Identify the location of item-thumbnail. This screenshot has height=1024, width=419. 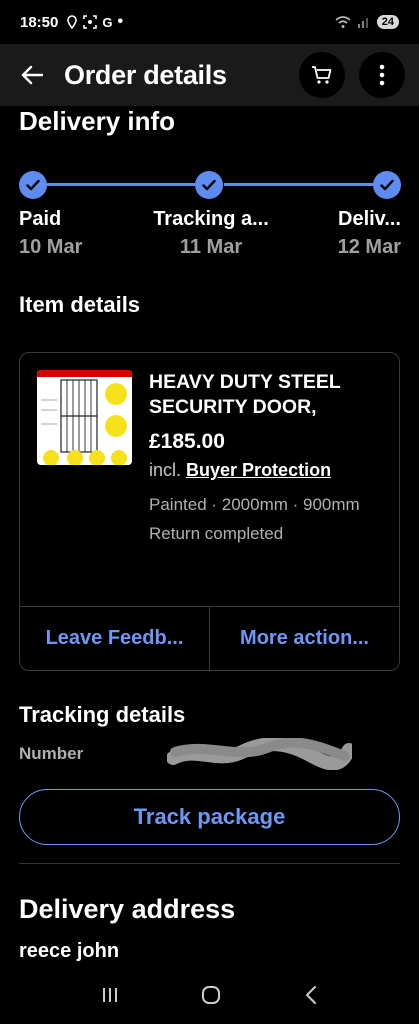
(84, 417).